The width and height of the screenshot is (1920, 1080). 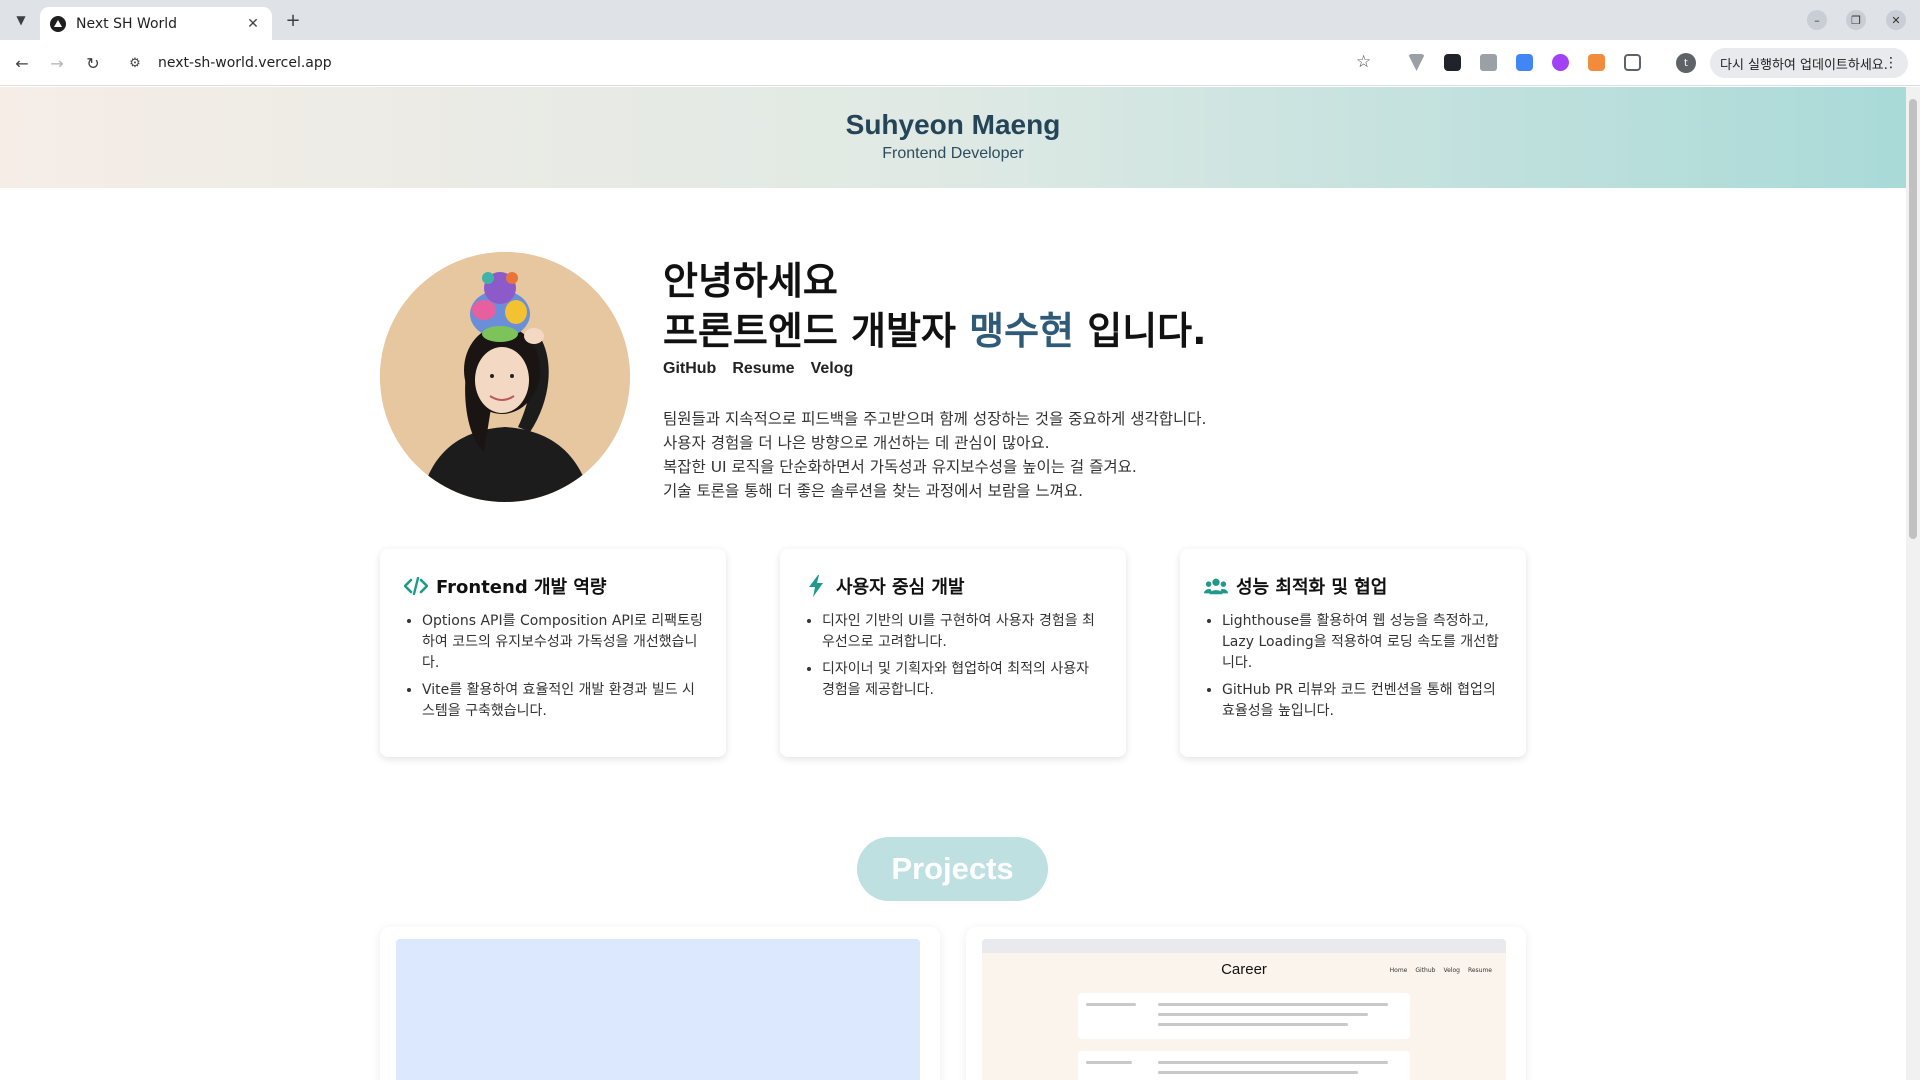 What do you see at coordinates (1216, 586) in the screenshot?
I see `users-icon` at bounding box center [1216, 586].